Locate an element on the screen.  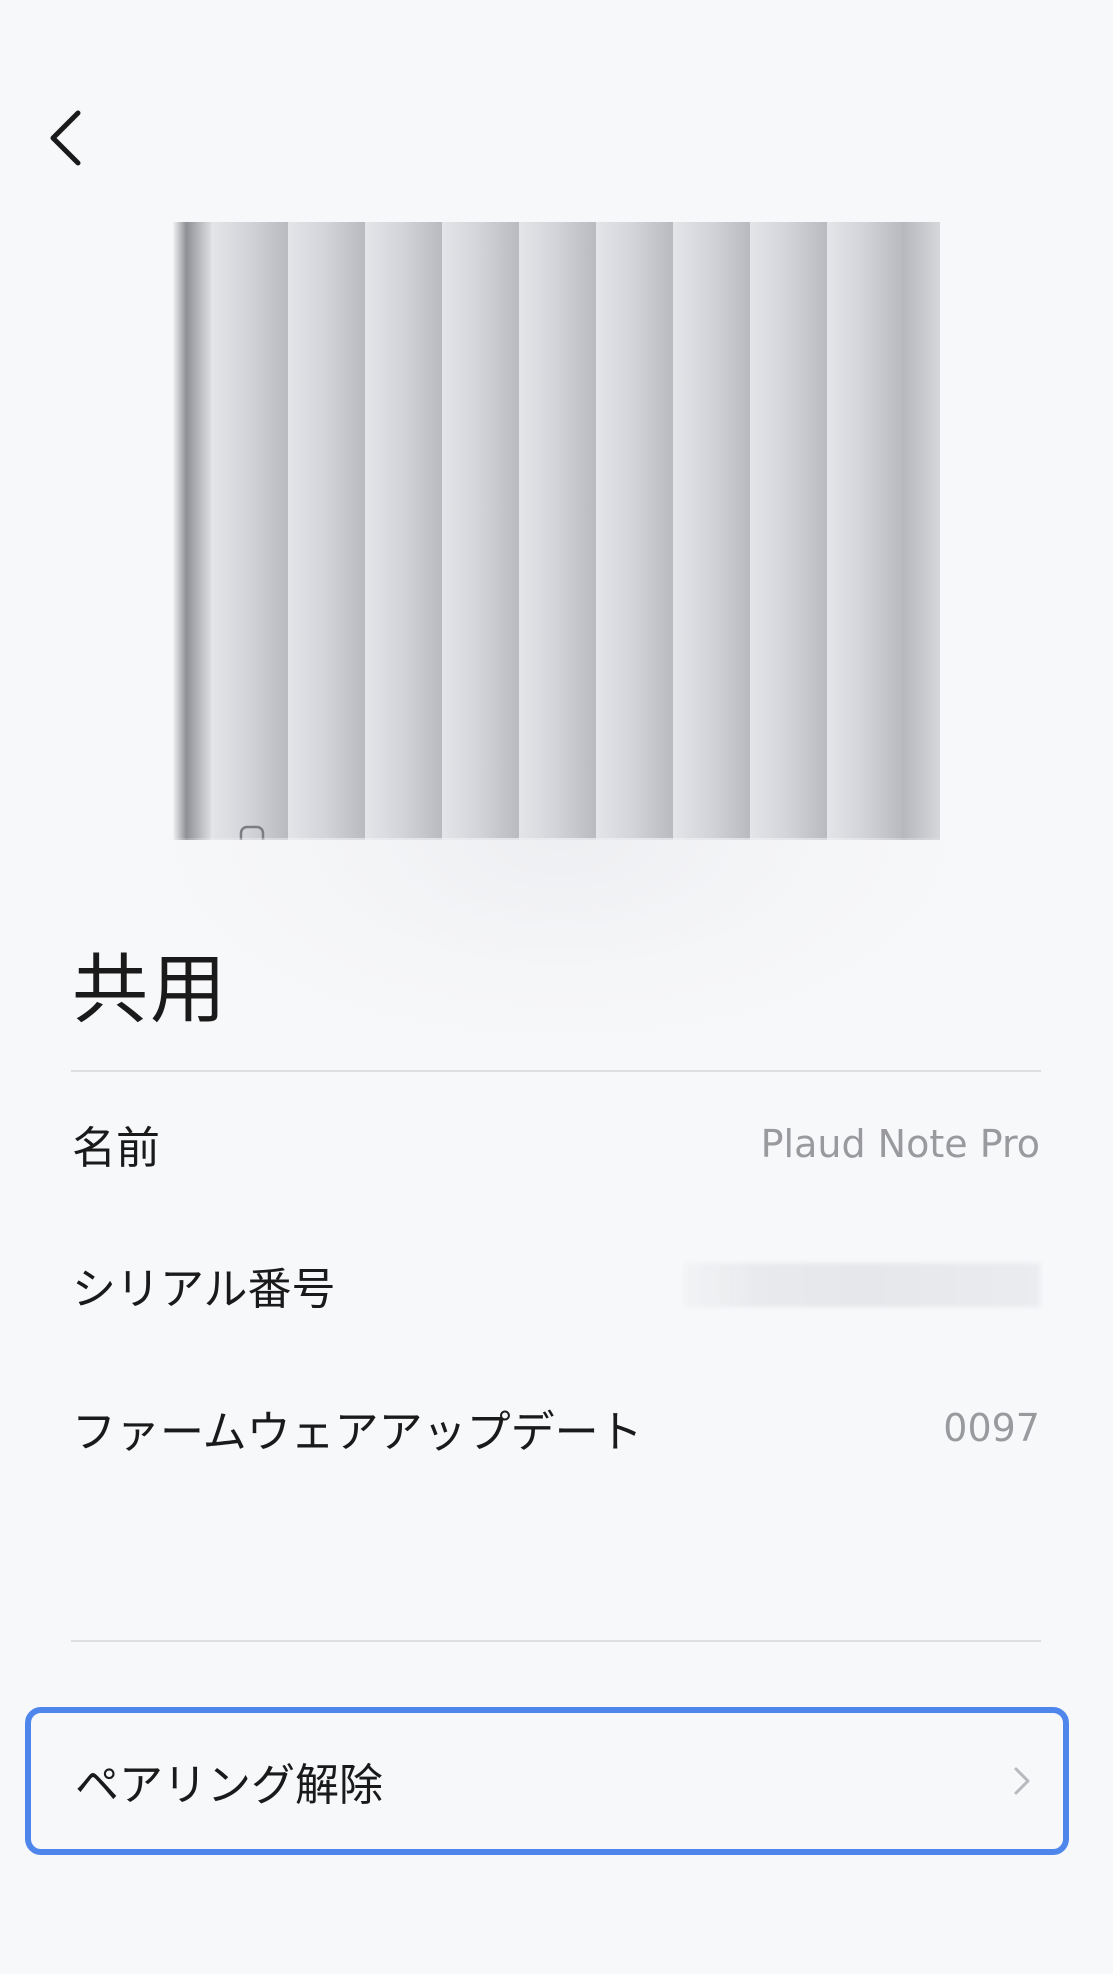
section-title: 共用 is located at coordinates (150, 989).